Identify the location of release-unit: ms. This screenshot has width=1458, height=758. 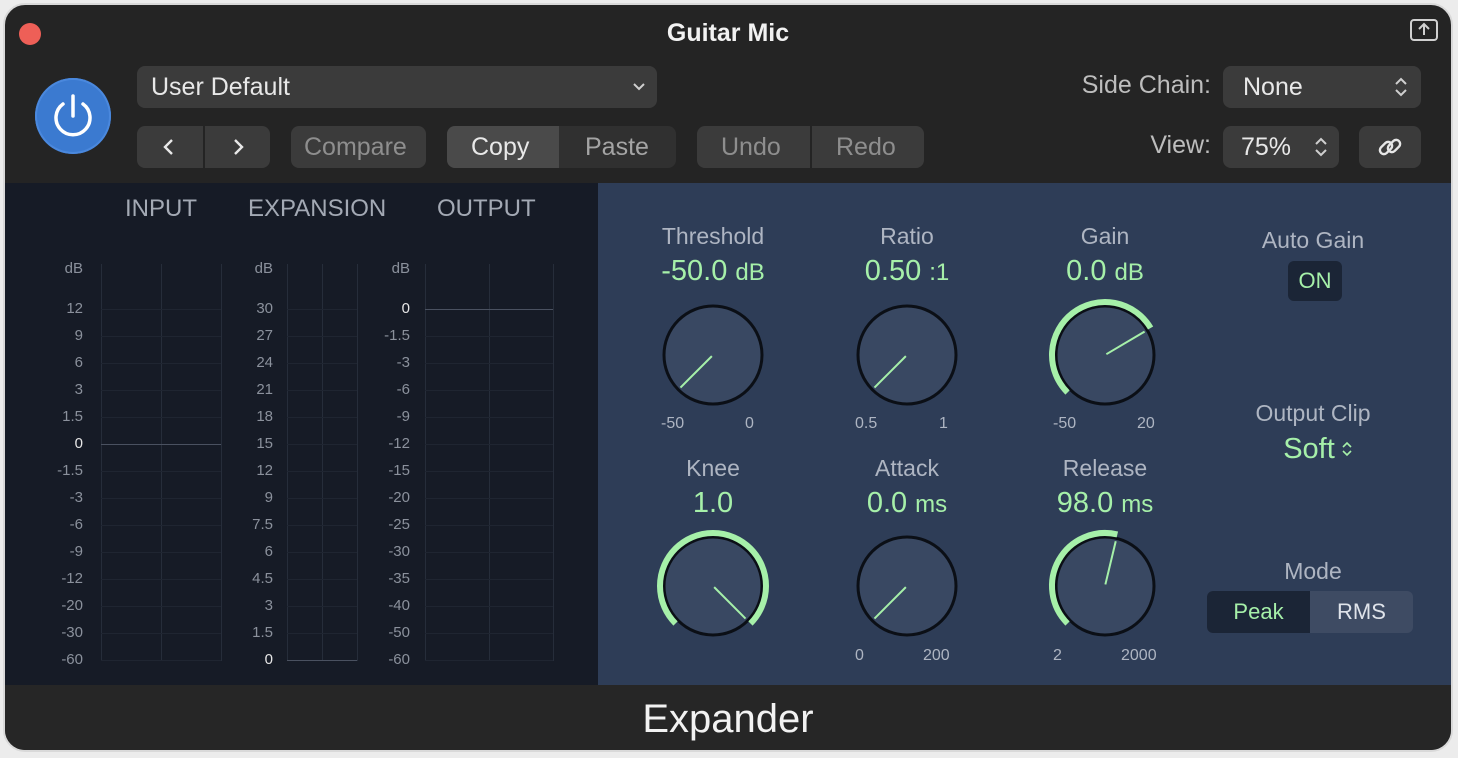
(1137, 504).